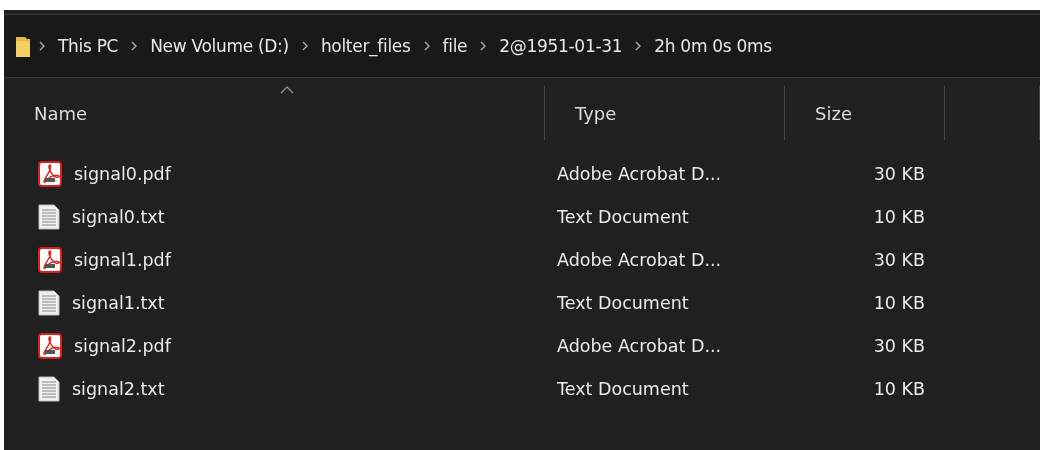 Image resolution: width=1040 pixels, height=450 pixels. Describe the element at coordinates (833, 113) in the screenshot. I see `column-header: Size` at that location.